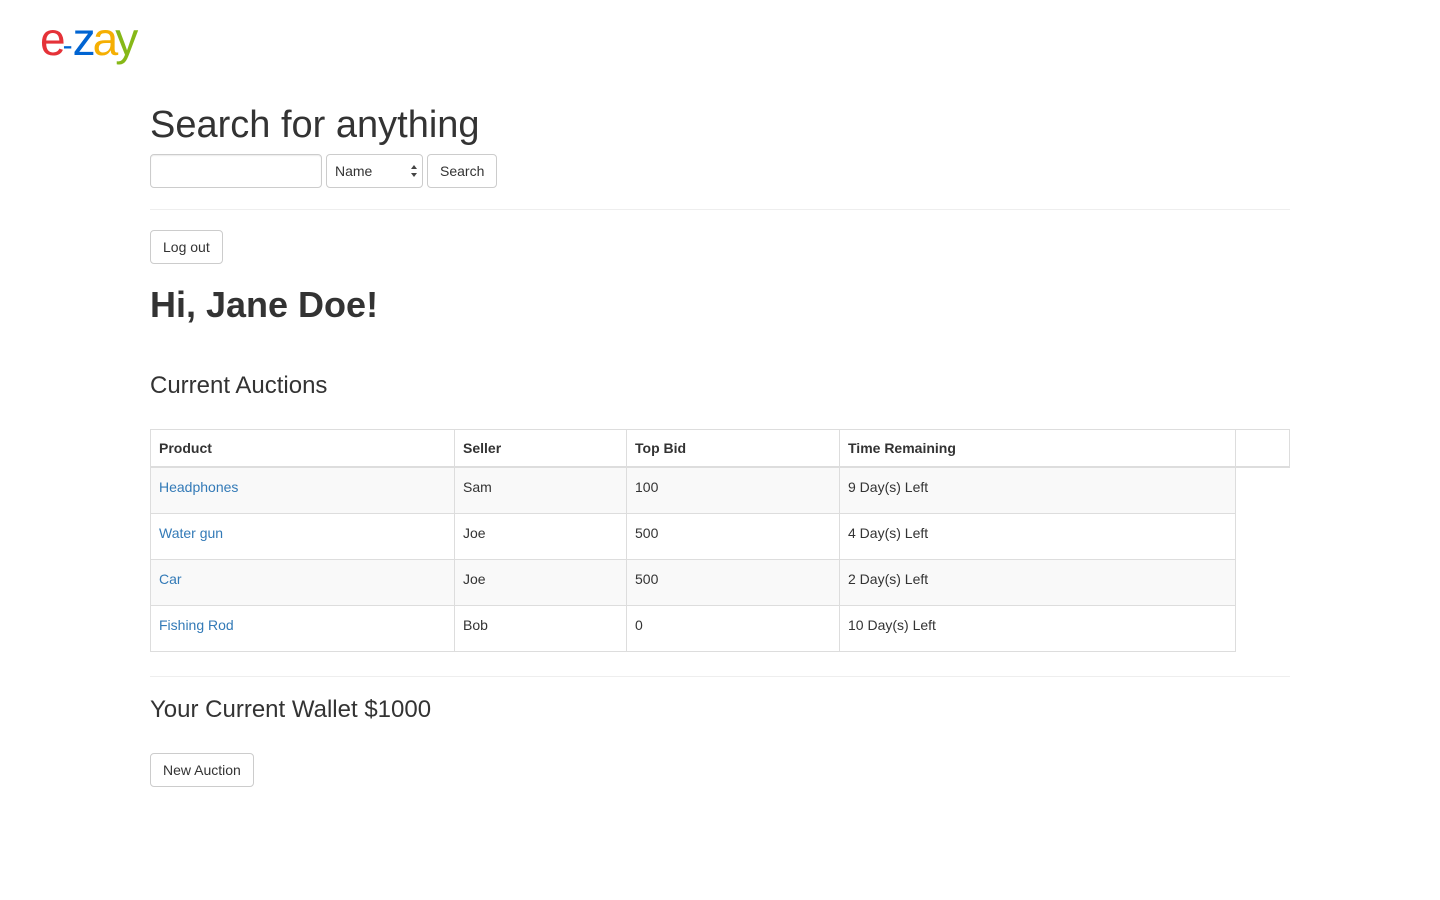 The image size is (1440, 900). Describe the element at coordinates (354, 171) in the screenshot. I see `search-field-select-value: Name` at that location.